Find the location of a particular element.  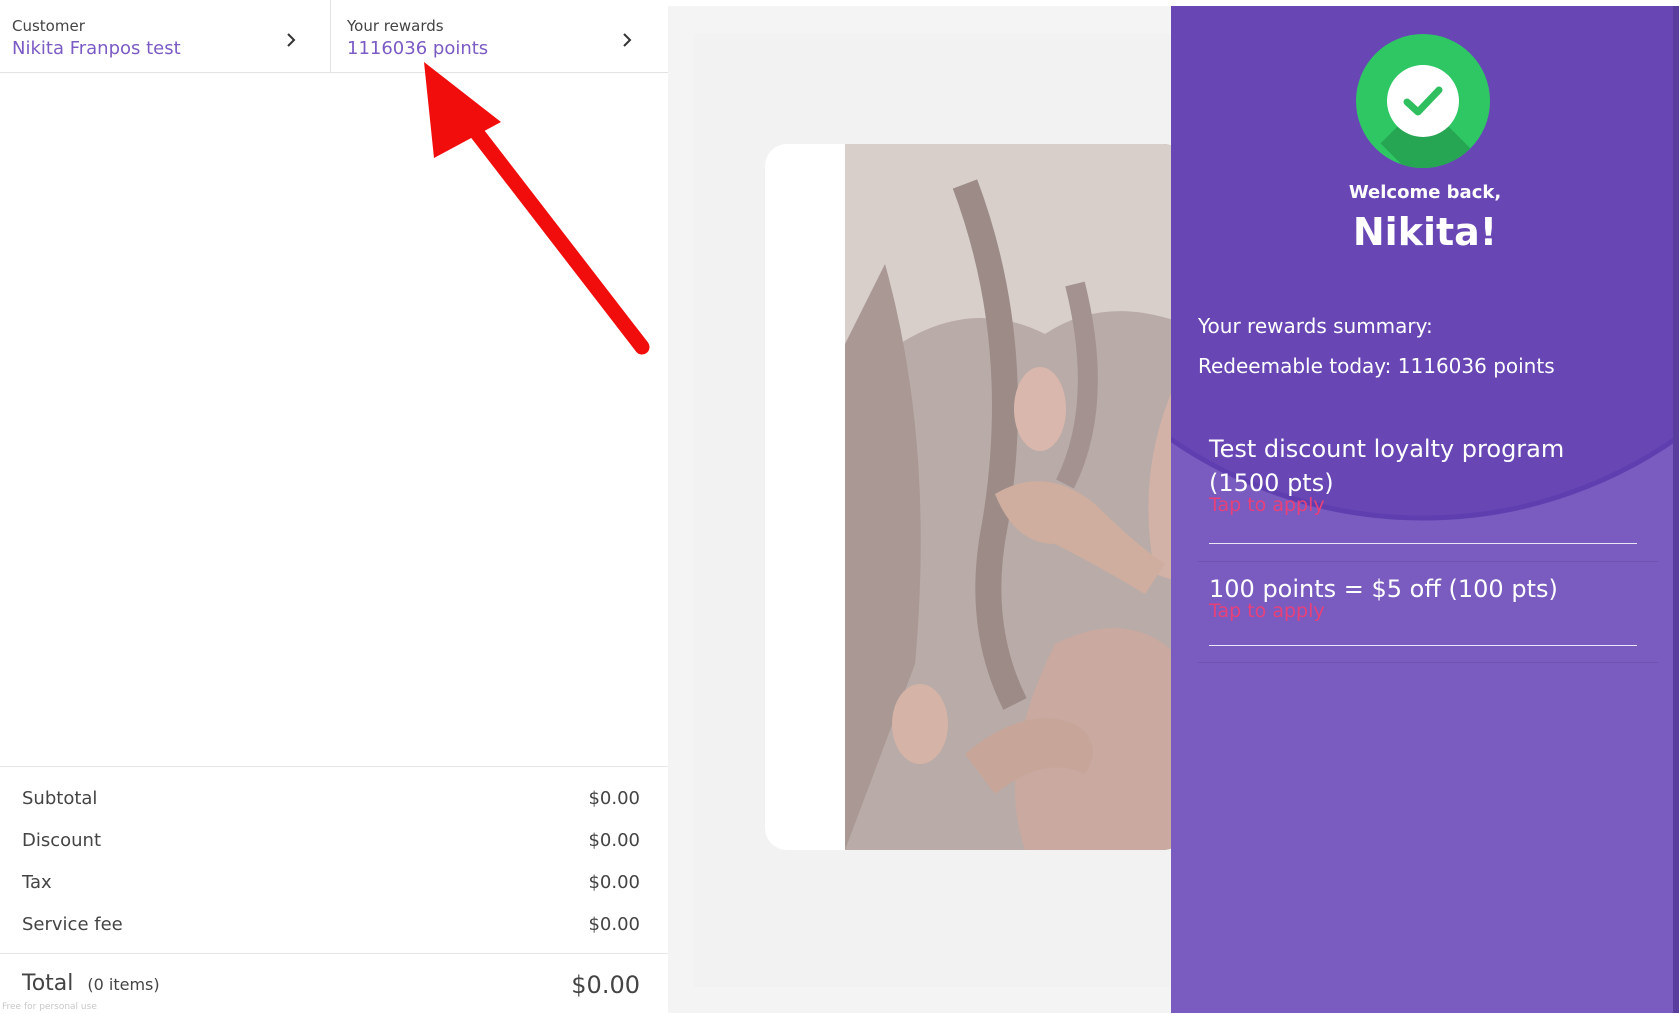

rewards-points: 1116036 points is located at coordinates (418, 48).